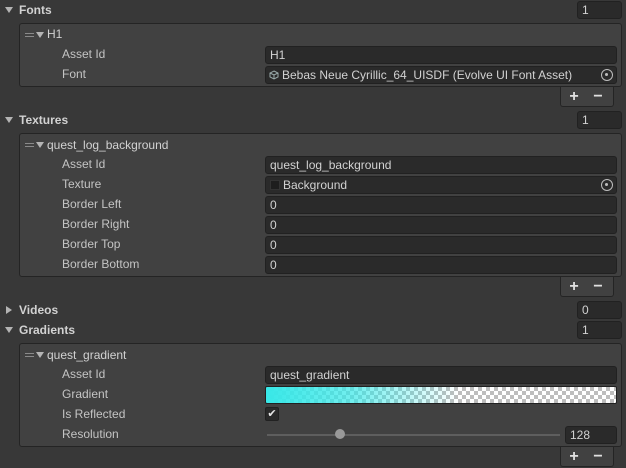  Describe the element at coordinates (441, 205) in the screenshot. I see `border-left-field: 0` at that location.